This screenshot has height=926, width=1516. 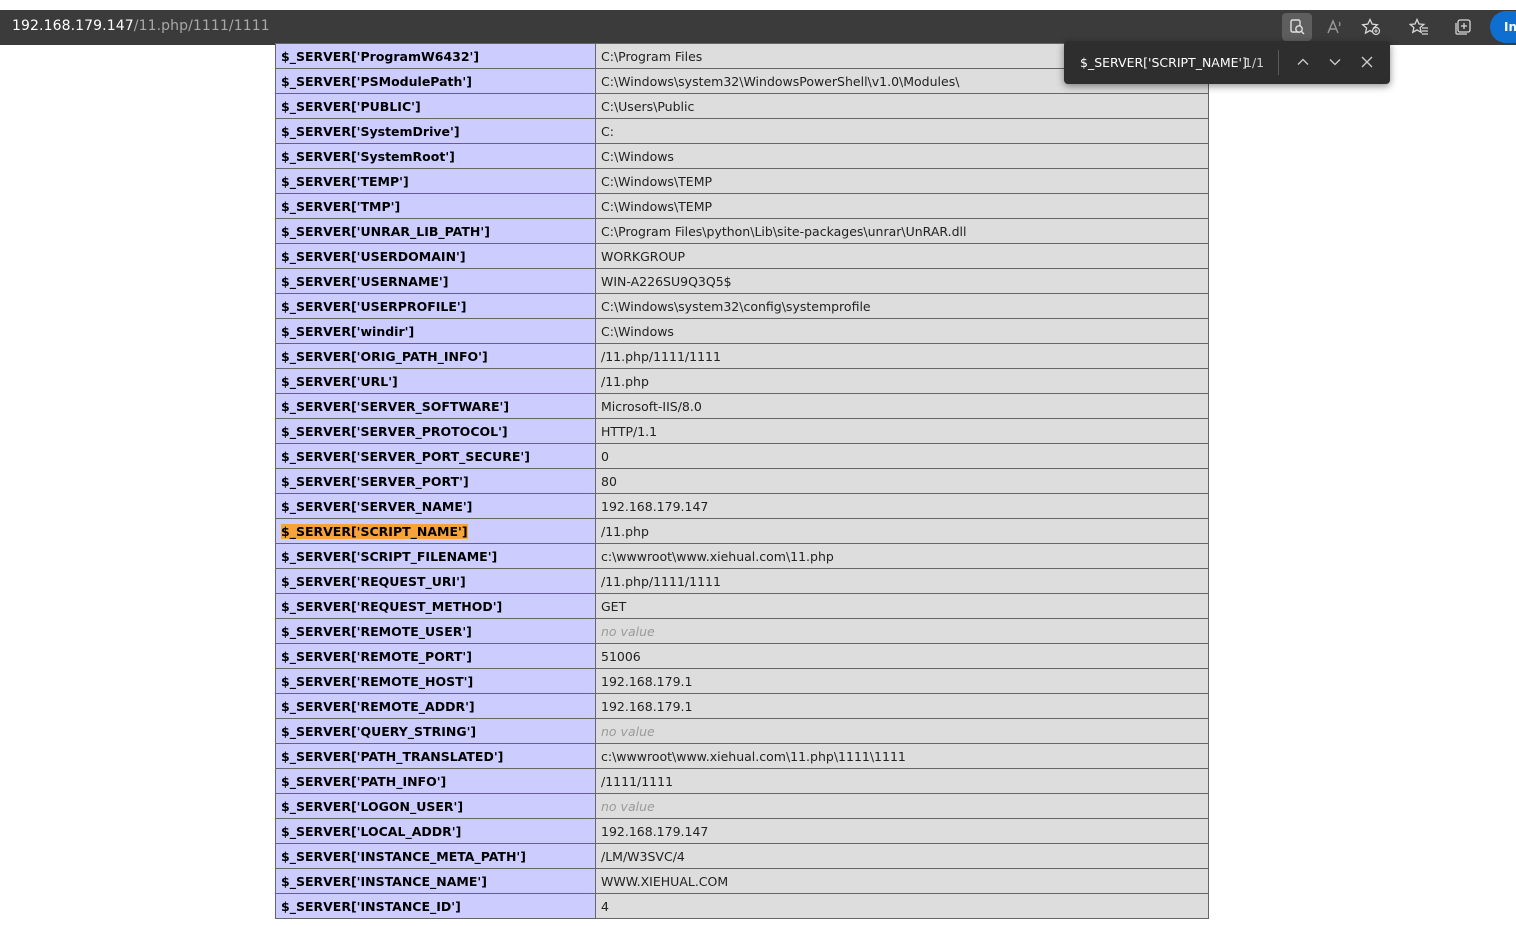 I want to click on variable-value-cell: WIN-A226SU9Q3Q5$, so click(x=902, y=281).